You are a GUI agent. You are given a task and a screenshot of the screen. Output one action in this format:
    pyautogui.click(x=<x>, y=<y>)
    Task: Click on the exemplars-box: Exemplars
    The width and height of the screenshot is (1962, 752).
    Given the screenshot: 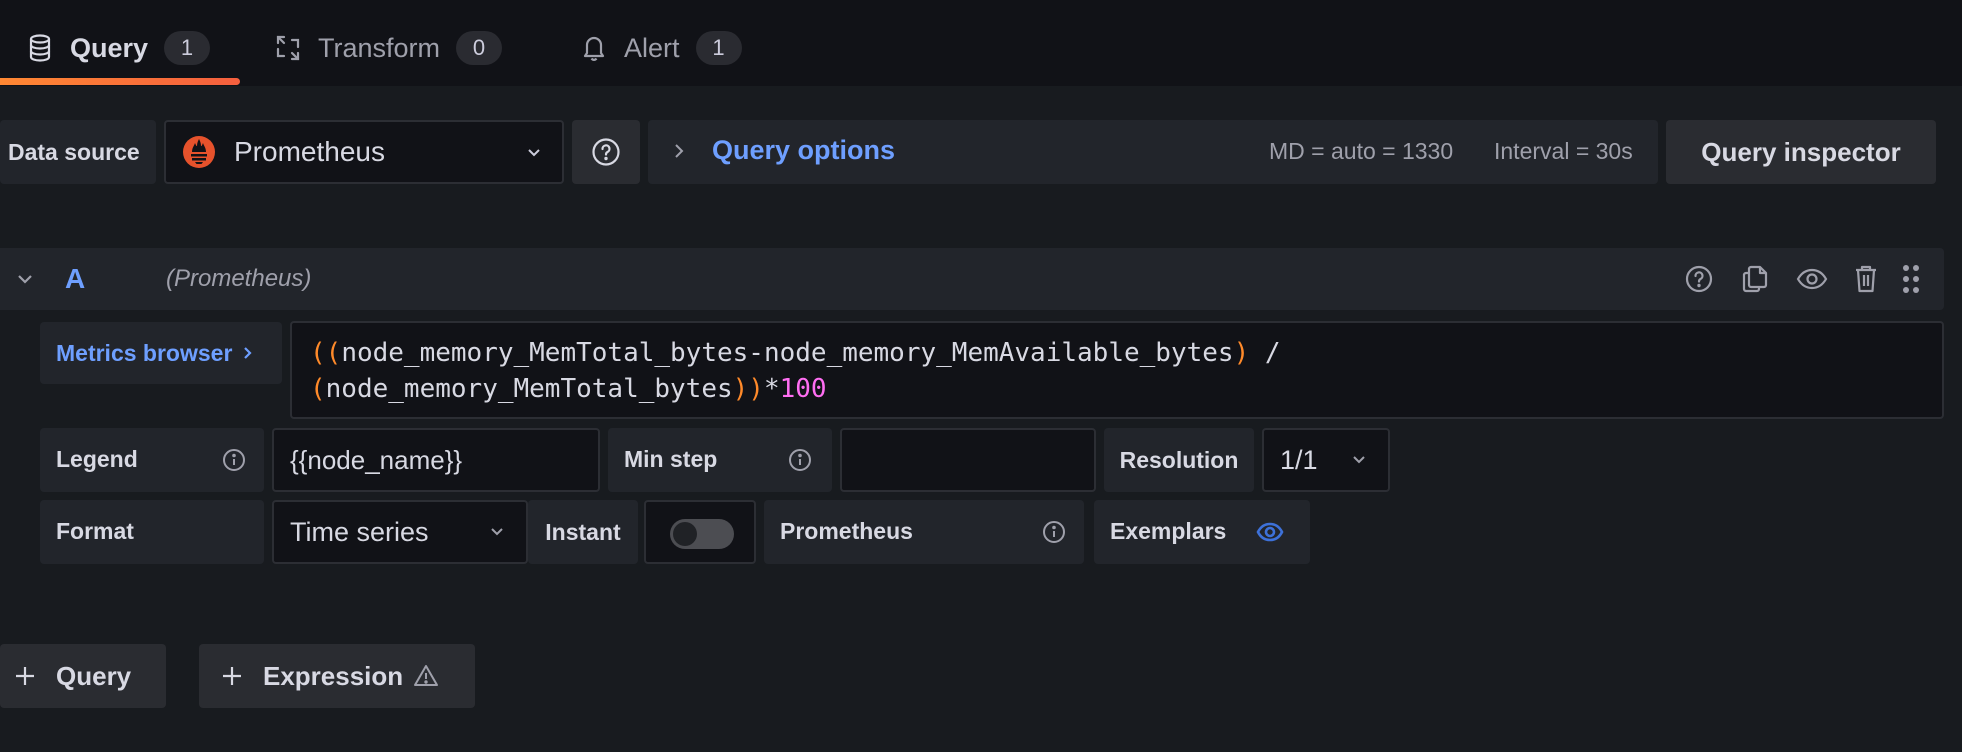 What is the action you would take?
    pyautogui.click(x=1202, y=532)
    